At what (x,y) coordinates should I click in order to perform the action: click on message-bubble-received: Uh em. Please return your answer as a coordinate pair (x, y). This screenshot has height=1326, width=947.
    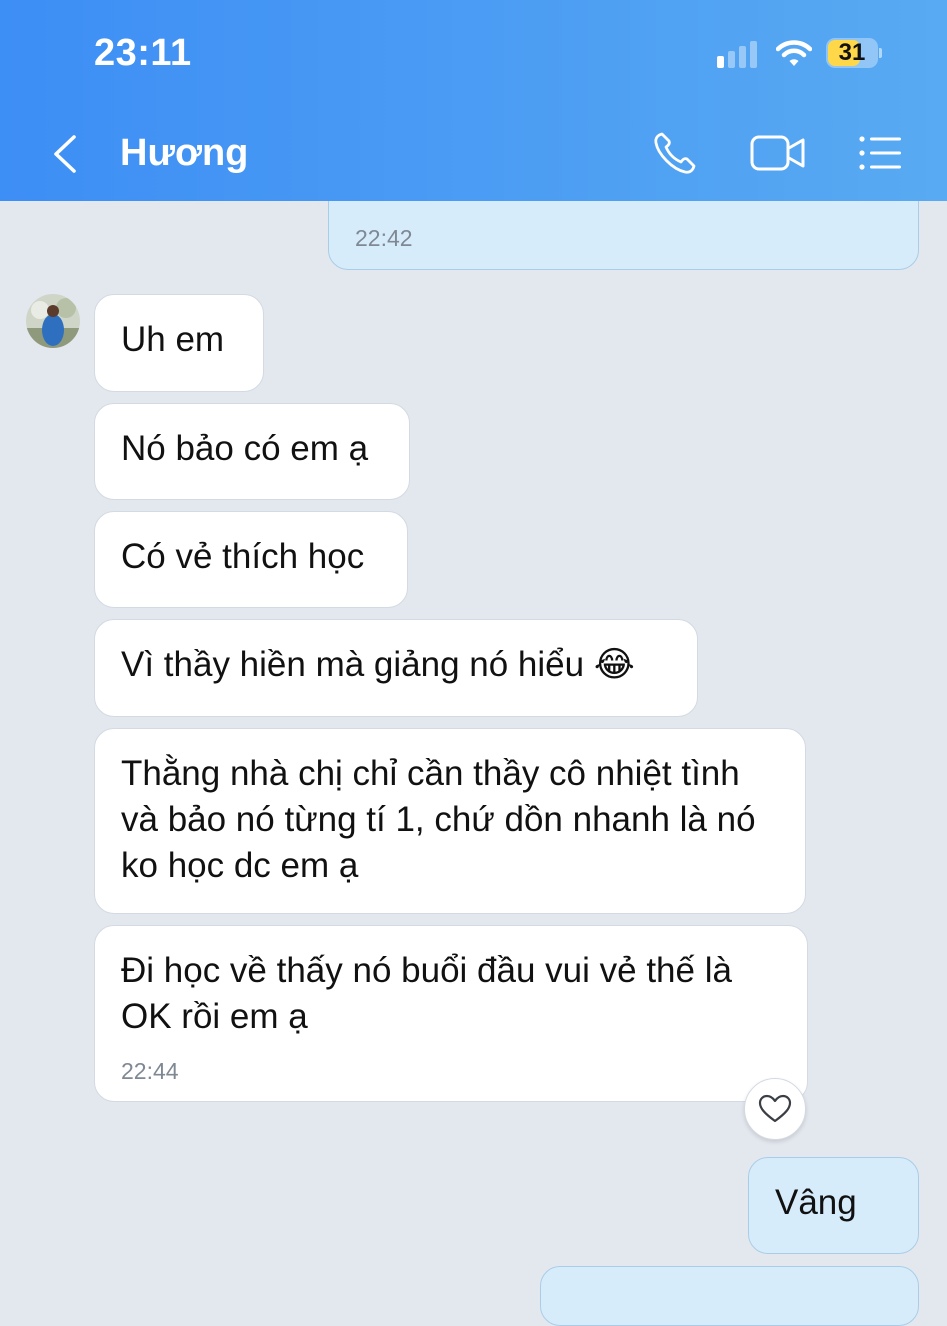
    Looking at the image, I should click on (179, 343).